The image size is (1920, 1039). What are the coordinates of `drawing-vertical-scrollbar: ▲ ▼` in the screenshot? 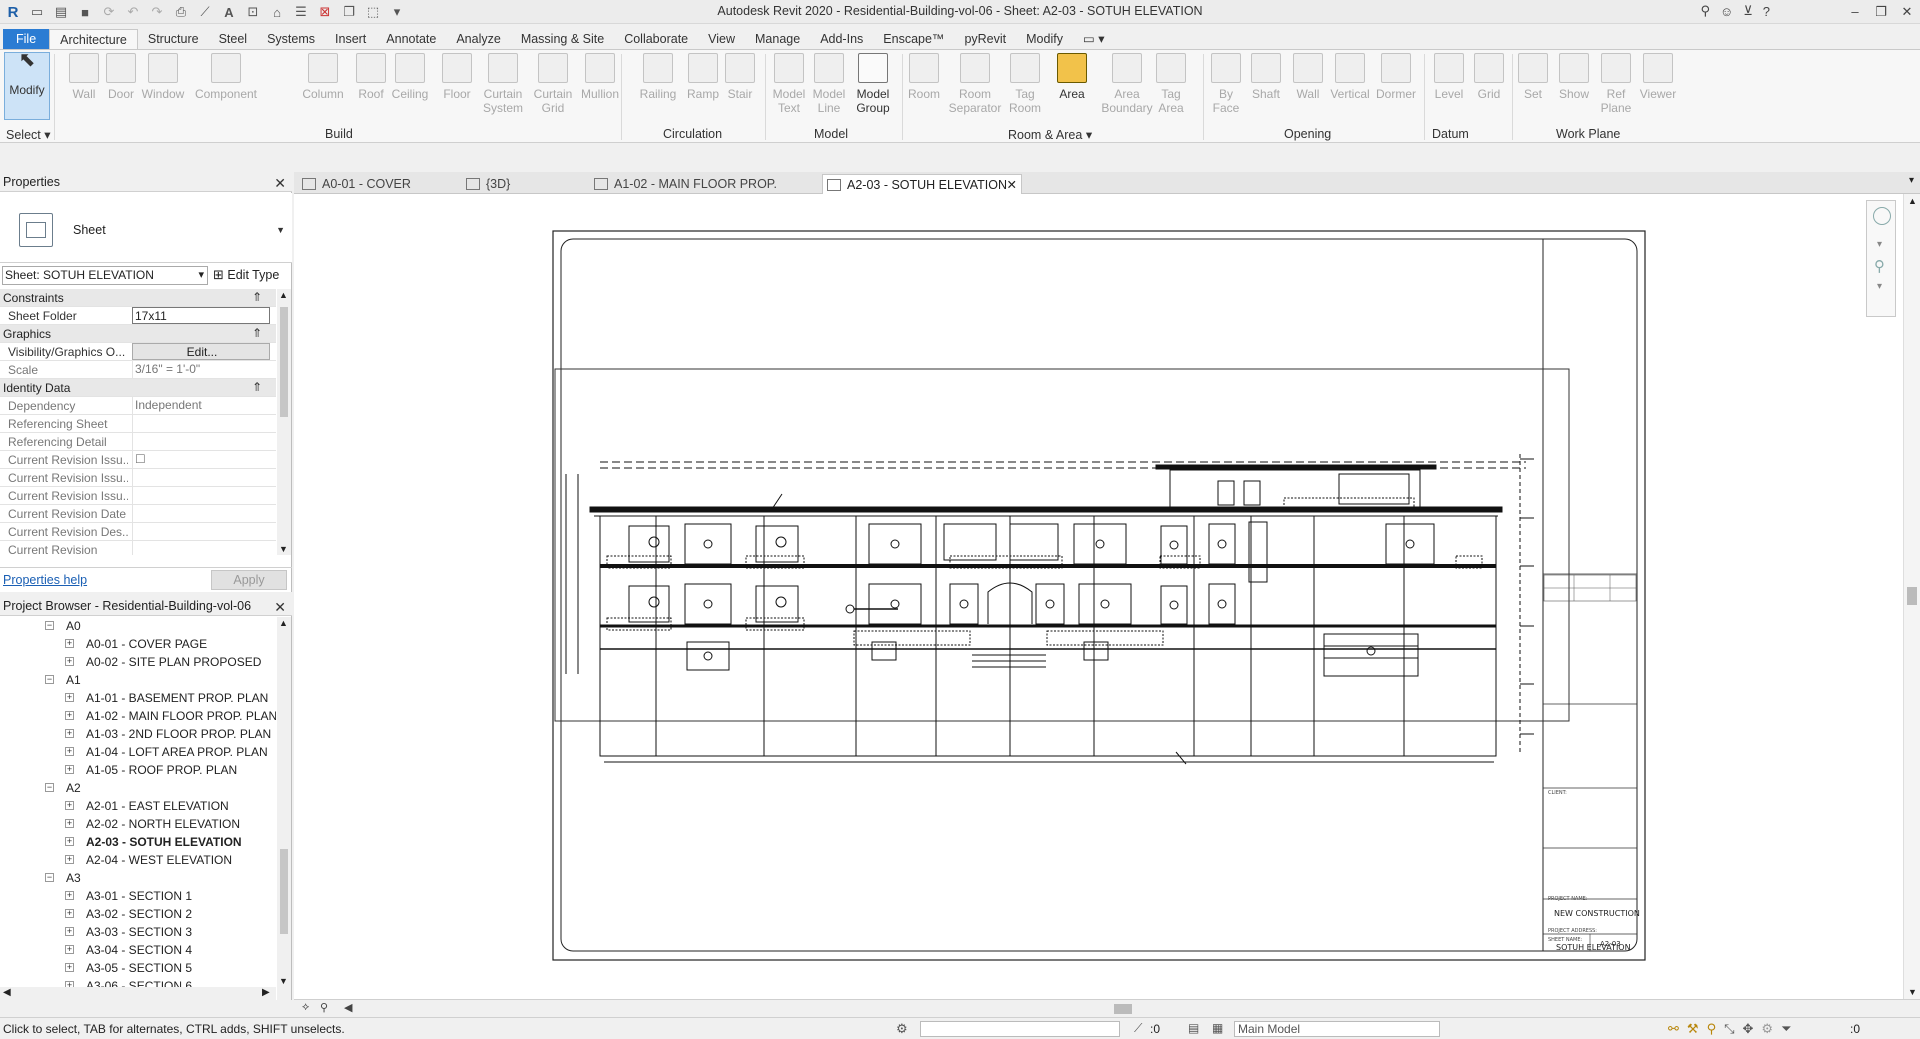 It's located at (1911, 596).